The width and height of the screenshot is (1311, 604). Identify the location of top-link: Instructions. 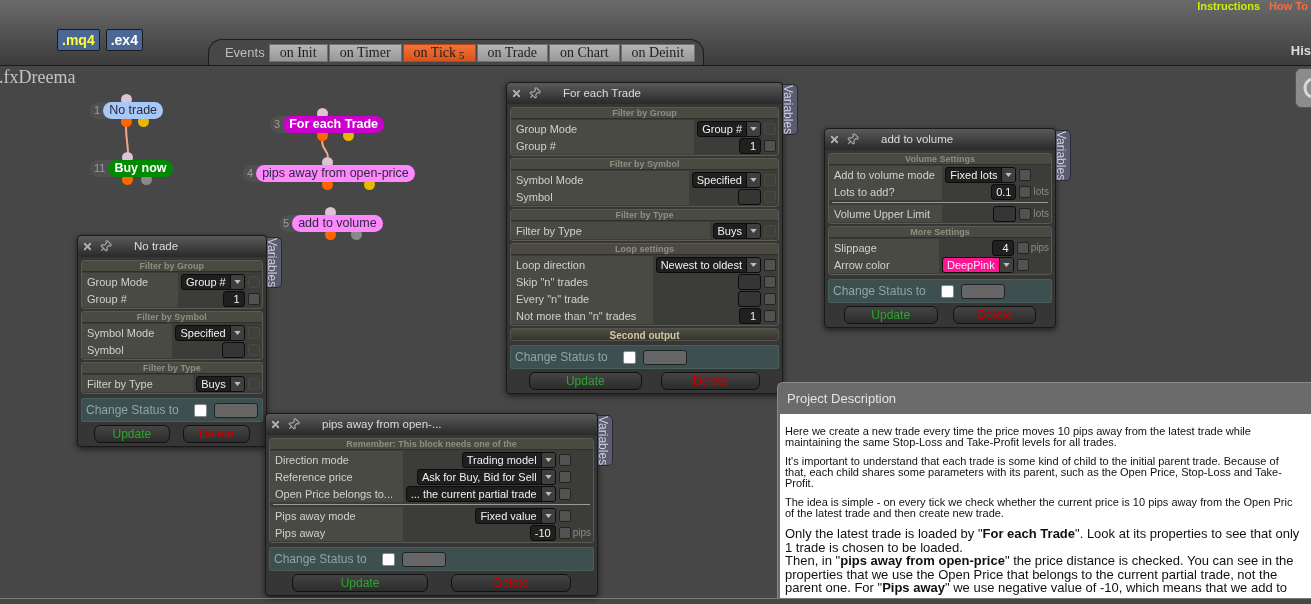
(1229, 6).